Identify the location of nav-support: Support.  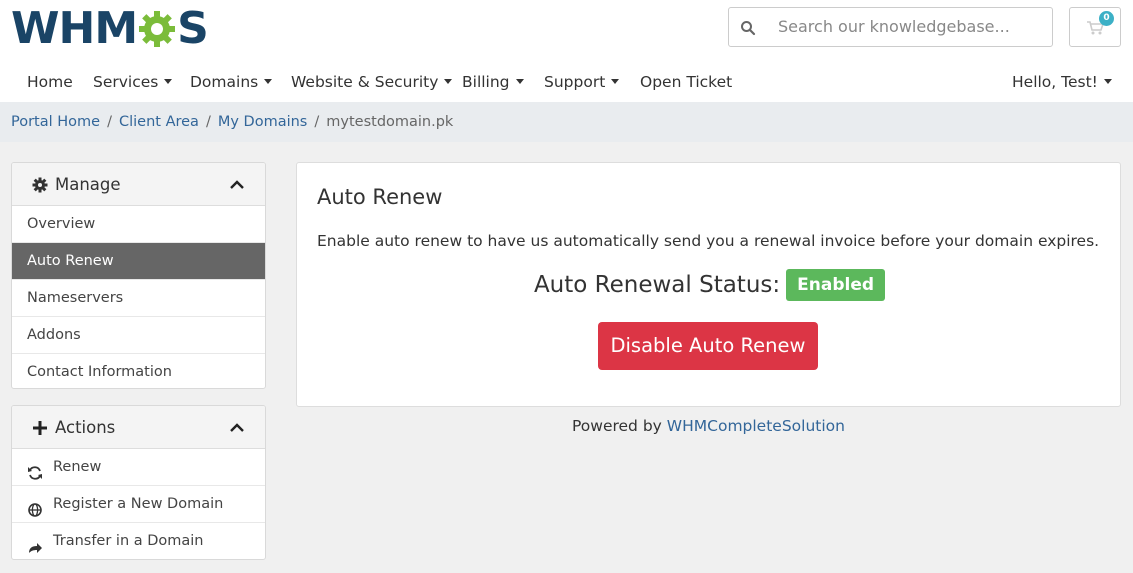
(582, 82).